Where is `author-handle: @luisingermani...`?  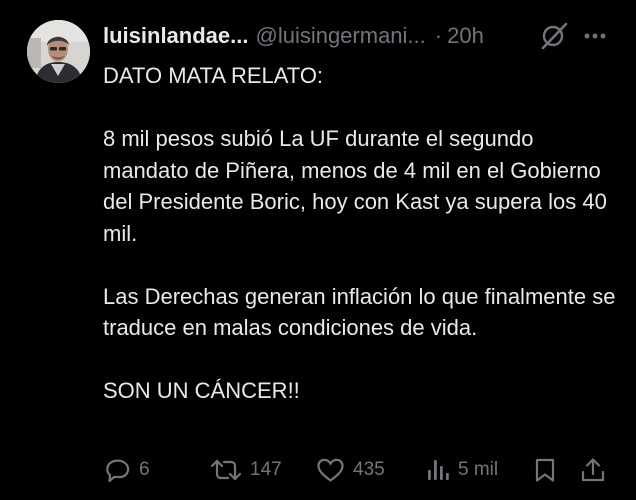
author-handle: @luisingermani... is located at coordinates (340, 36).